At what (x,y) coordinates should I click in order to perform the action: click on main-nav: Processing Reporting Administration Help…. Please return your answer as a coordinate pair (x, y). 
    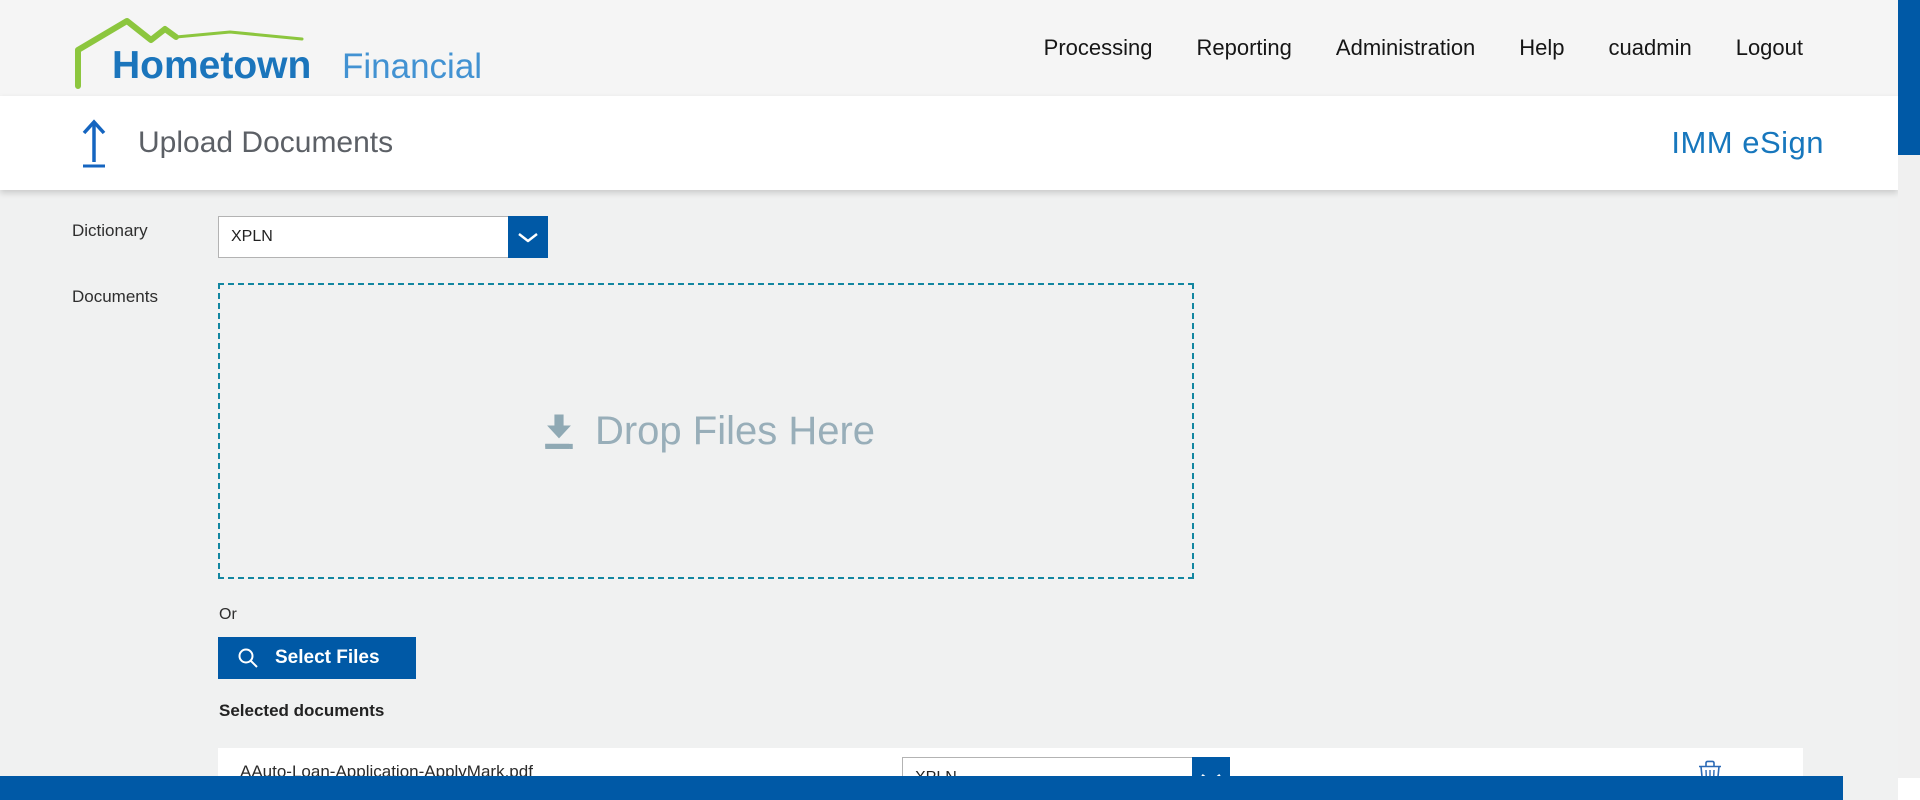
    Looking at the image, I should click on (1423, 48).